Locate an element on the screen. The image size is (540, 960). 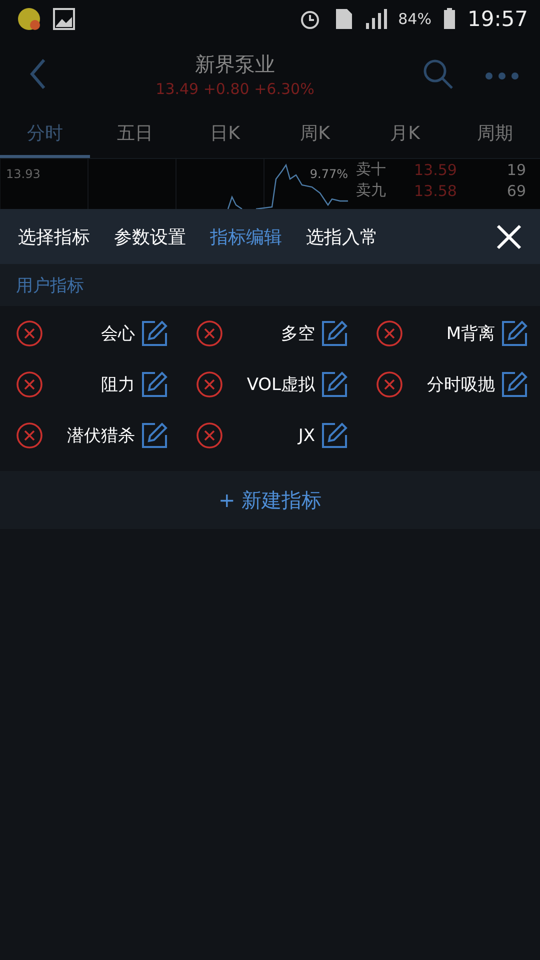
section-header: 用户指标 is located at coordinates (270, 285).